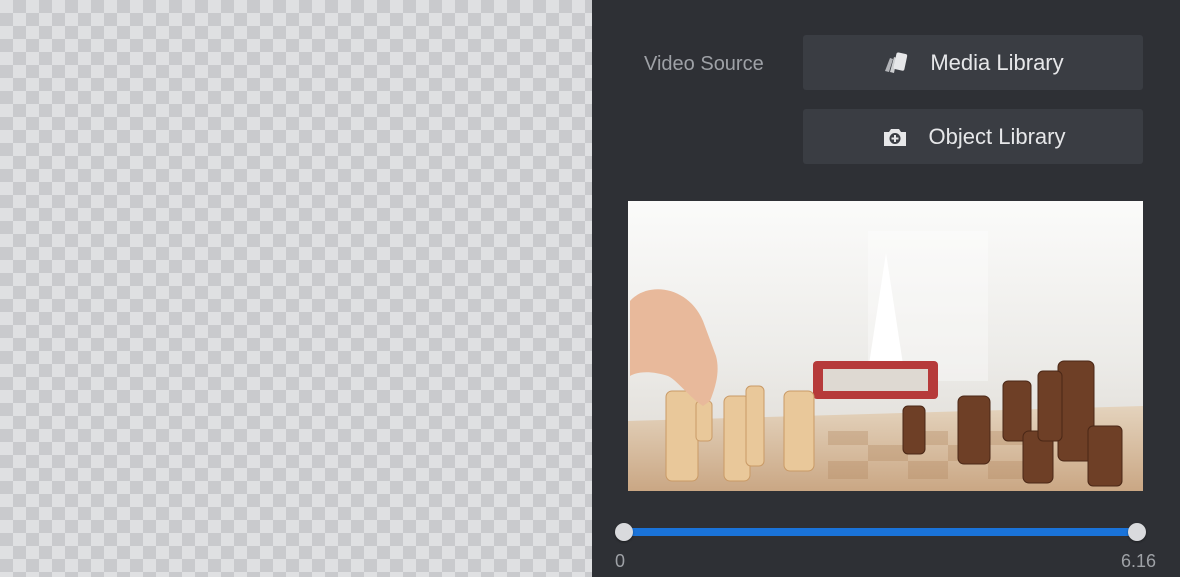 Image resolution: width=1180 pixels, height=577 pixels. What do you see at coordinates (896, 63) in the screenshot?
I see `media-cards-icon` at bounding box center [896, 63].